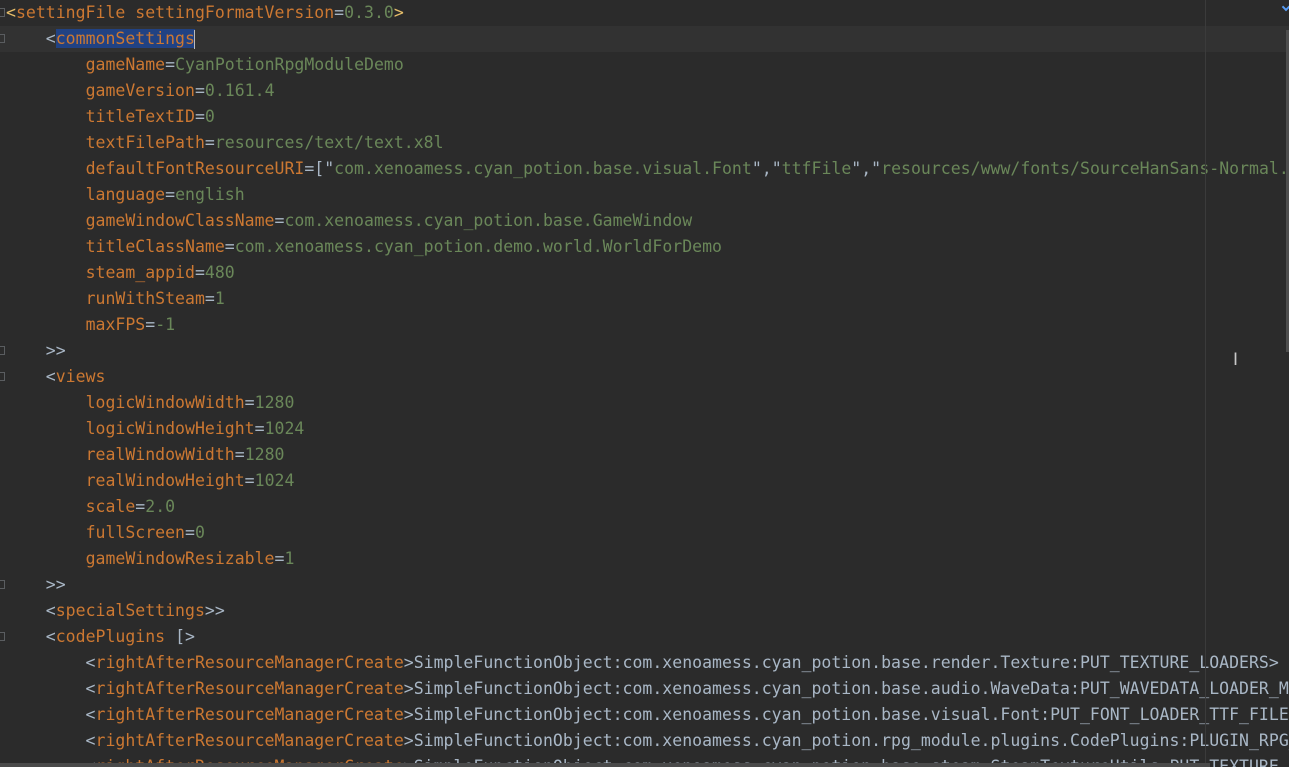  I want to click on code-line-text: logicWindowHeight=1024, so click(155, 429).